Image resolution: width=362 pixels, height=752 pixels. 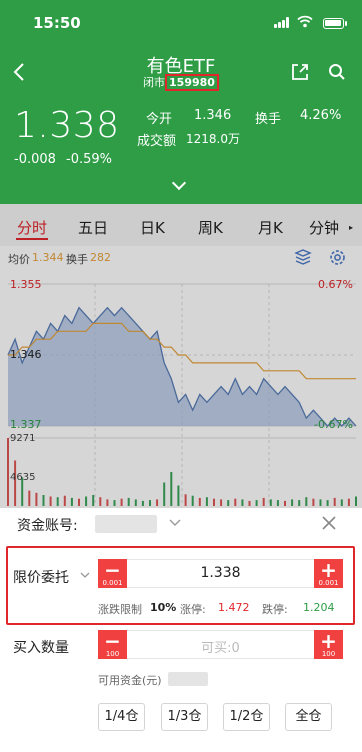 What do you see at coordinates (175, 522) in the screenshot?
I see `account-dropdown-icon` at bounding box center [175, 522].